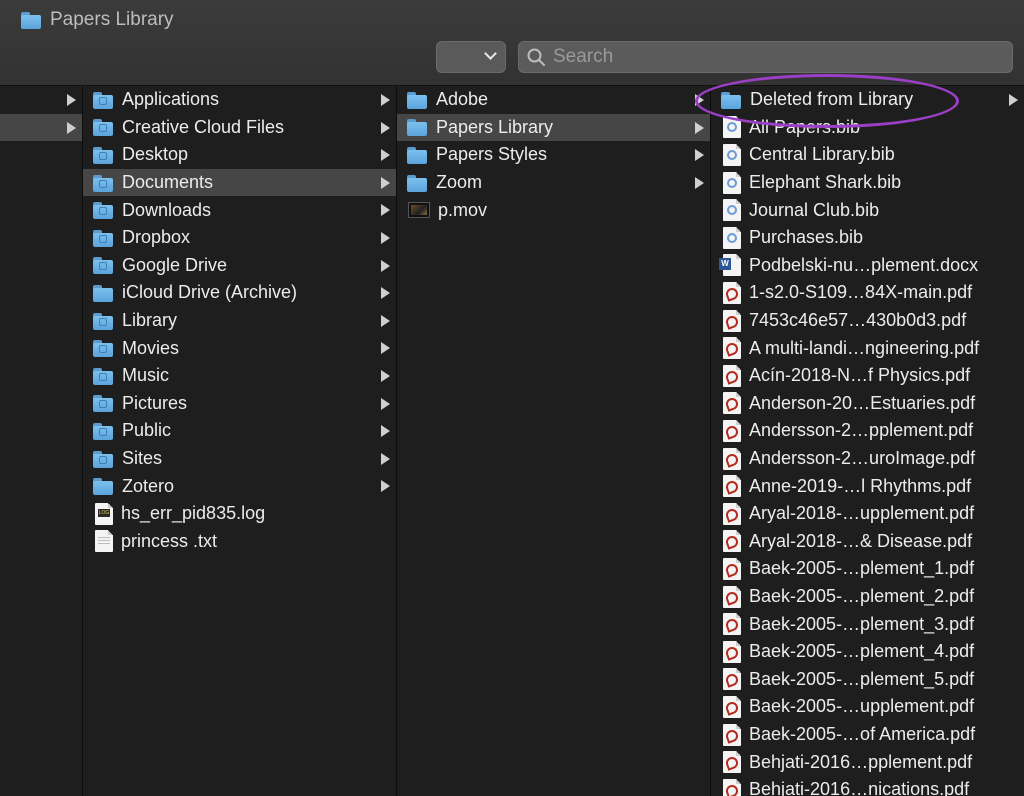 The width and height of the screenshot is (1024, 796). Describe the element at coordinates (862, 513) in the screenshot. I see `column4-item-label: Aryal-2018-…upplement.pdf` at that location.